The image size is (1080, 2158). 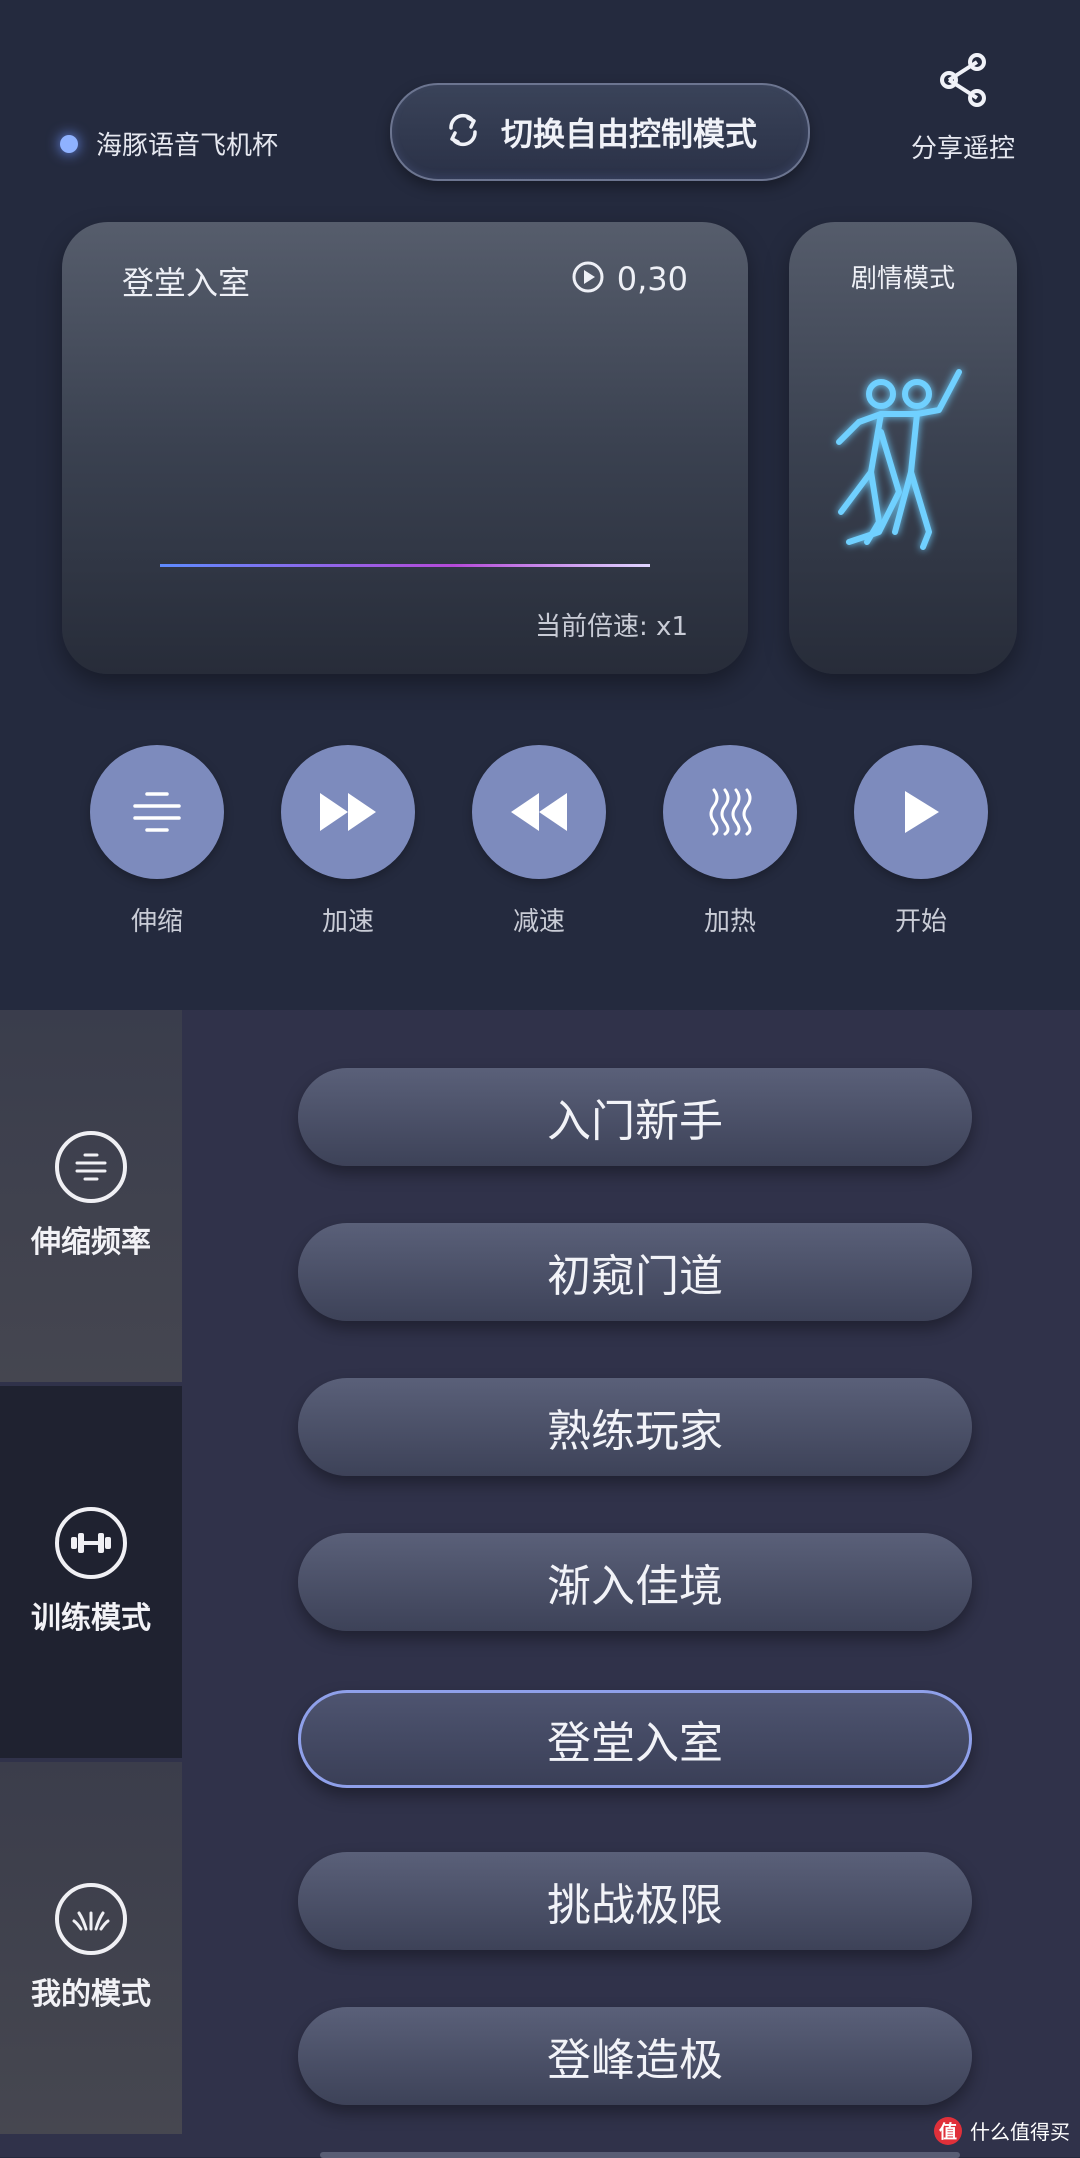 What do you see at coordinates (729, 922) in the screenshot?
I see `control-label: 加热` at bounding box center [729, 922].